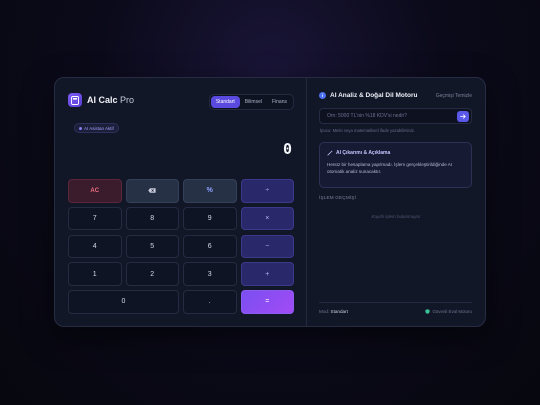  I want to click on mode-switcher: Standart Bilimsel Finans, so click(251, 102).